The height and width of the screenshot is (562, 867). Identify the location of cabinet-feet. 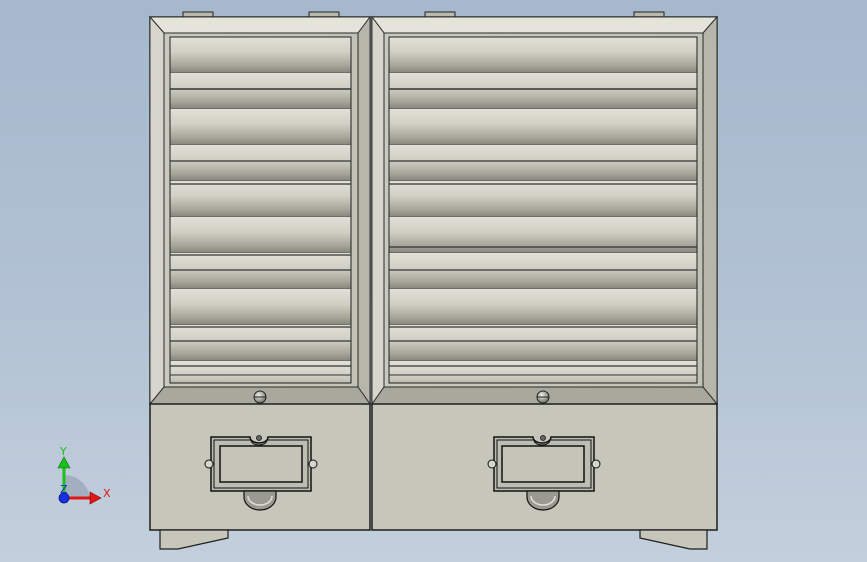
(433, 539).